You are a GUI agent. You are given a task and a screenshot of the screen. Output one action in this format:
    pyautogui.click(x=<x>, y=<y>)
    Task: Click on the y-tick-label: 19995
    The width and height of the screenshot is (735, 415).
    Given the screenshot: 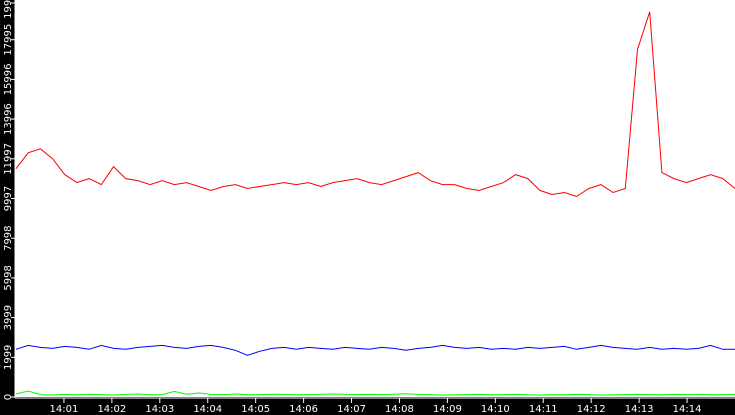 What is the action you would take?
    pyautogui.click(x=8, y=9)
    